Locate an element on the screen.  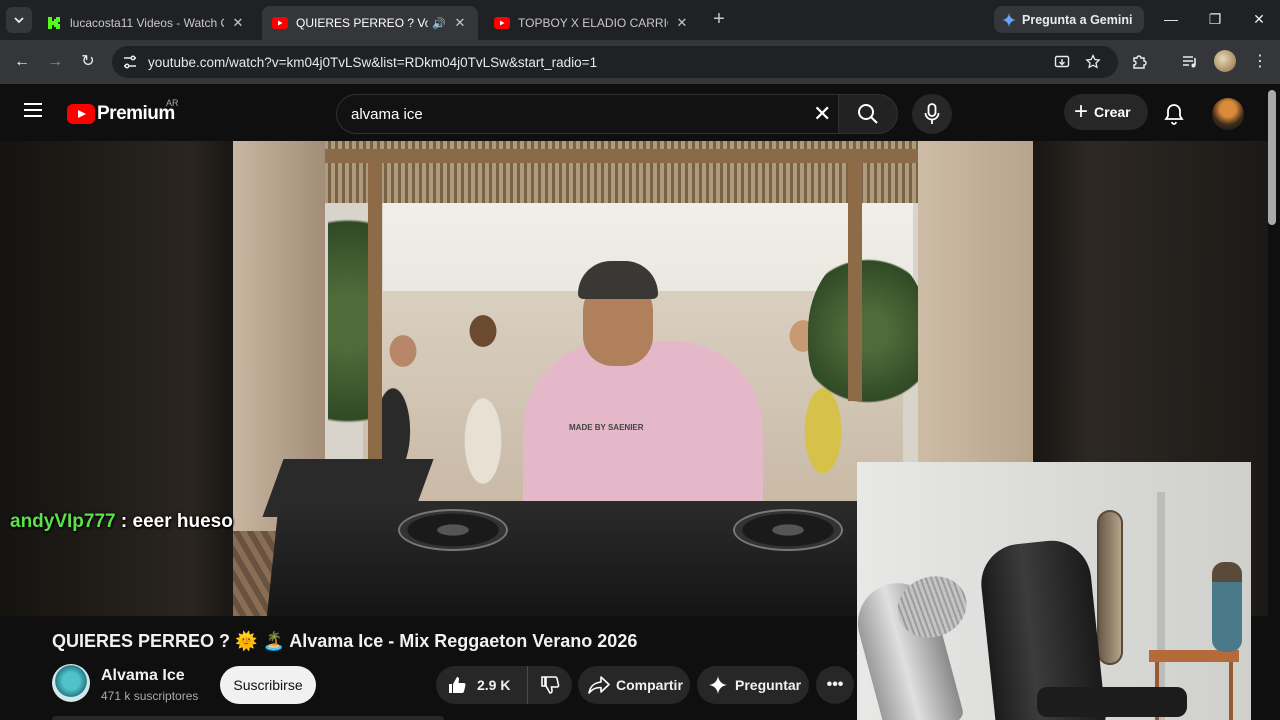
speaker-icon: 🔊 is located at coordinates (439, 23).